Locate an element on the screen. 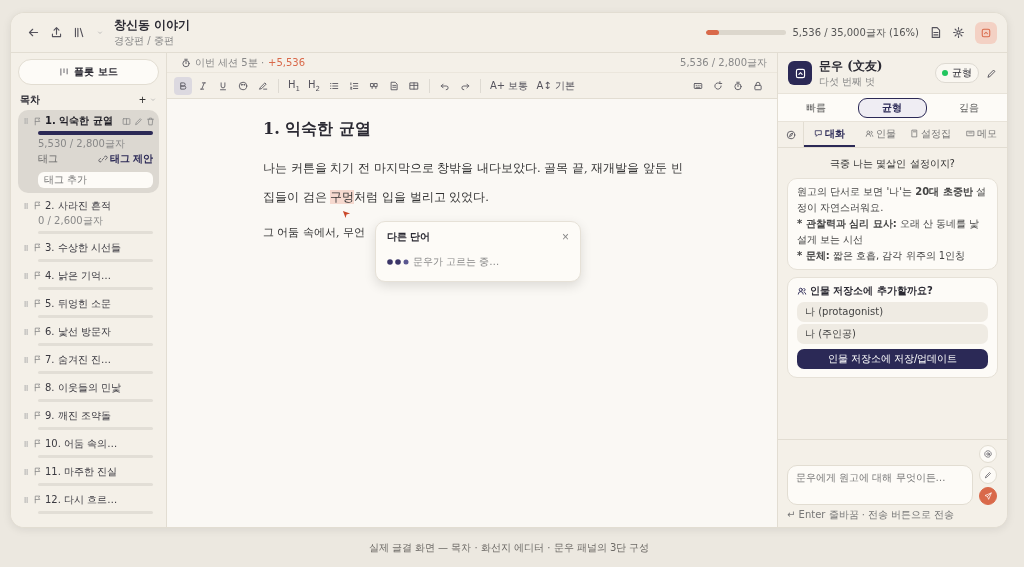  chapter-title: 11. 마주한 진실 is located at coordinates (81, 471).